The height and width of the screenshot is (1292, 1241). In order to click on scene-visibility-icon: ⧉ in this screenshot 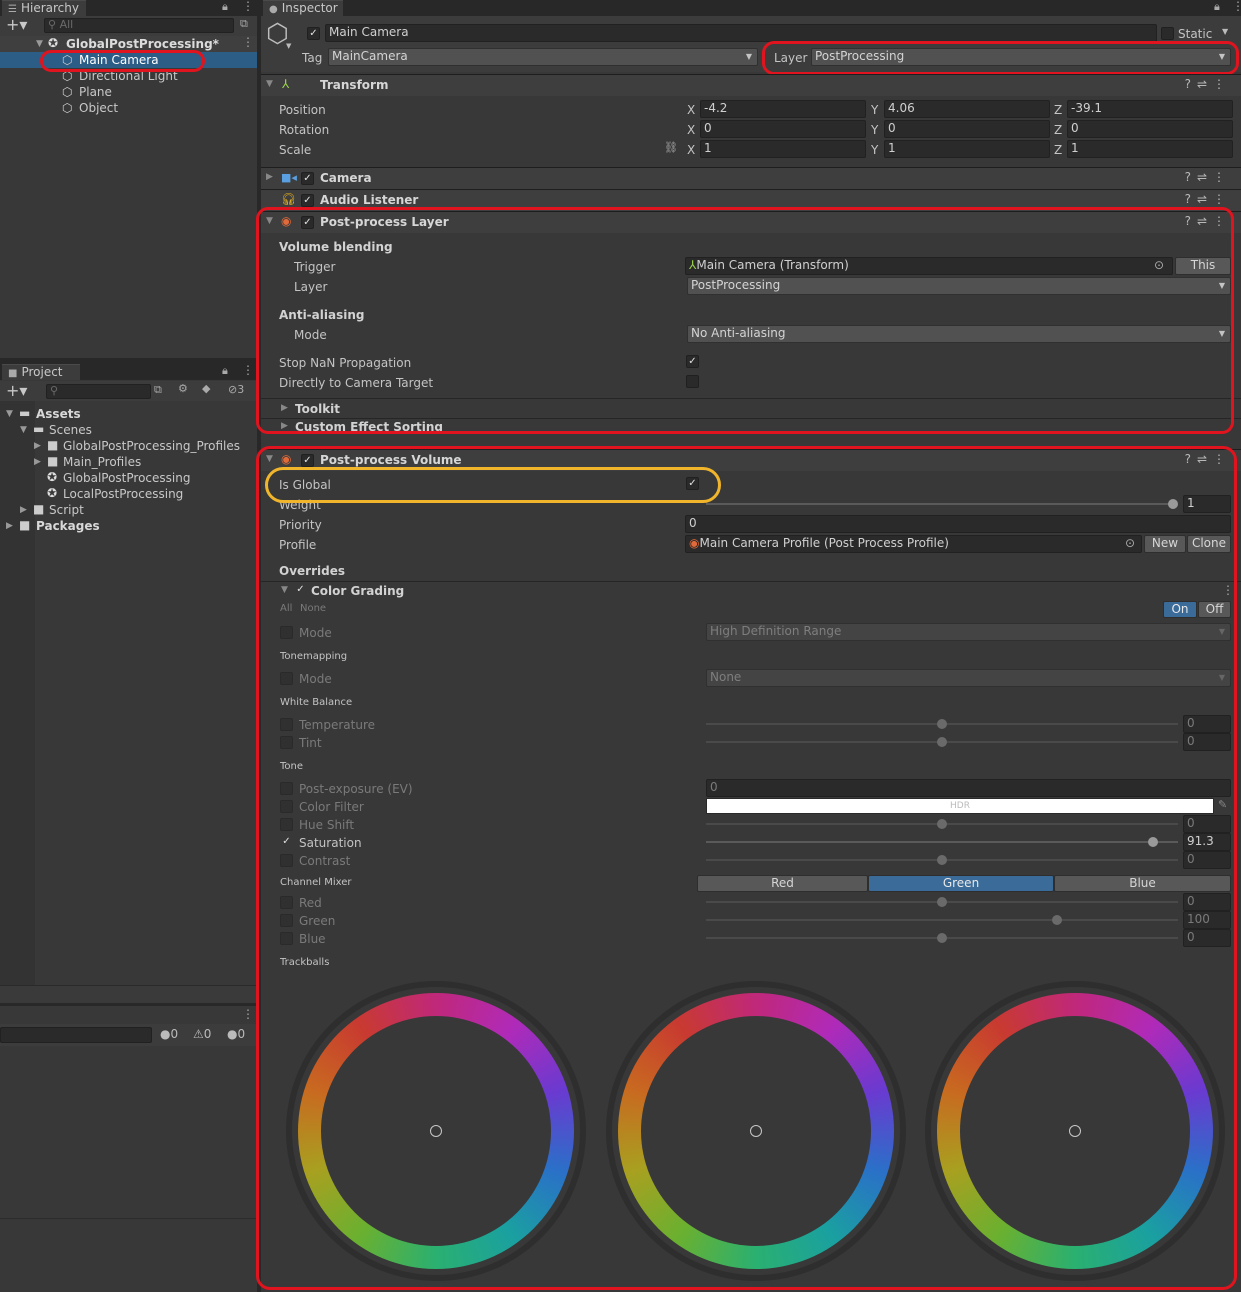, I will do `click(244, 24)`.